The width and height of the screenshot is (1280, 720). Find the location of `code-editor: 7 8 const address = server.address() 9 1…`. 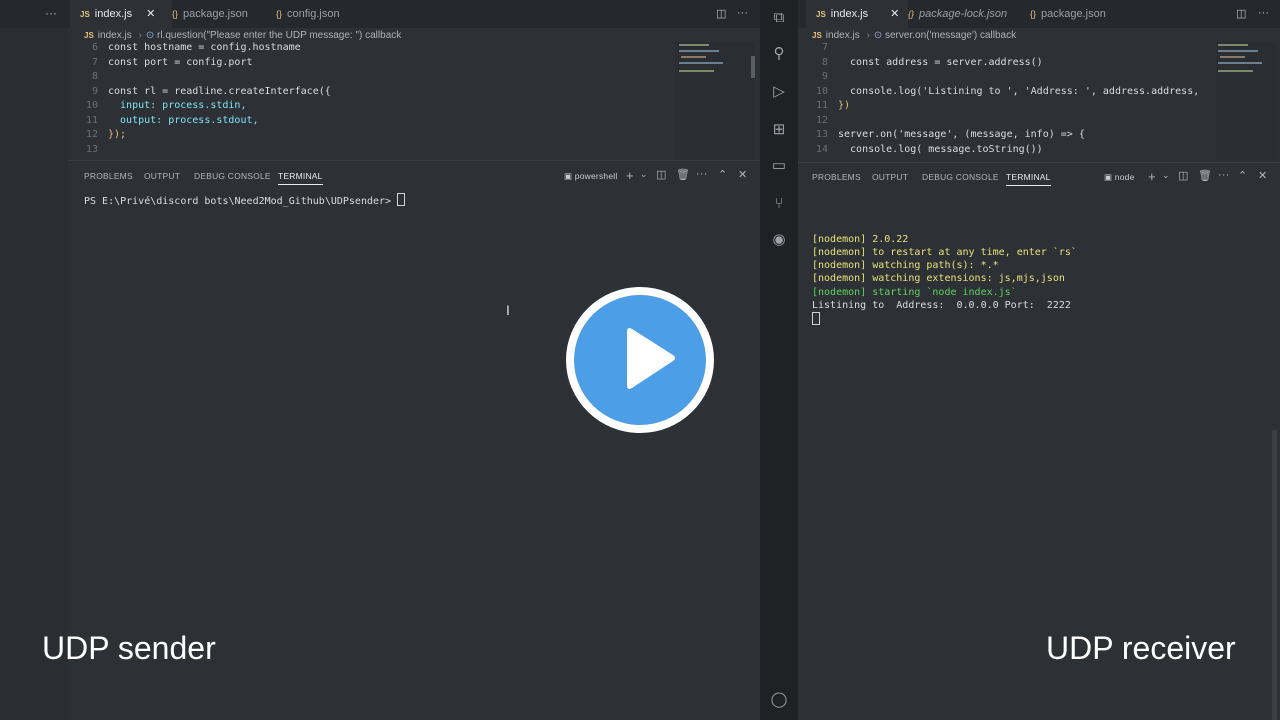

code-editor: 7 8 const address = server.address() 9 1… is located at coordinates (1003, 100).